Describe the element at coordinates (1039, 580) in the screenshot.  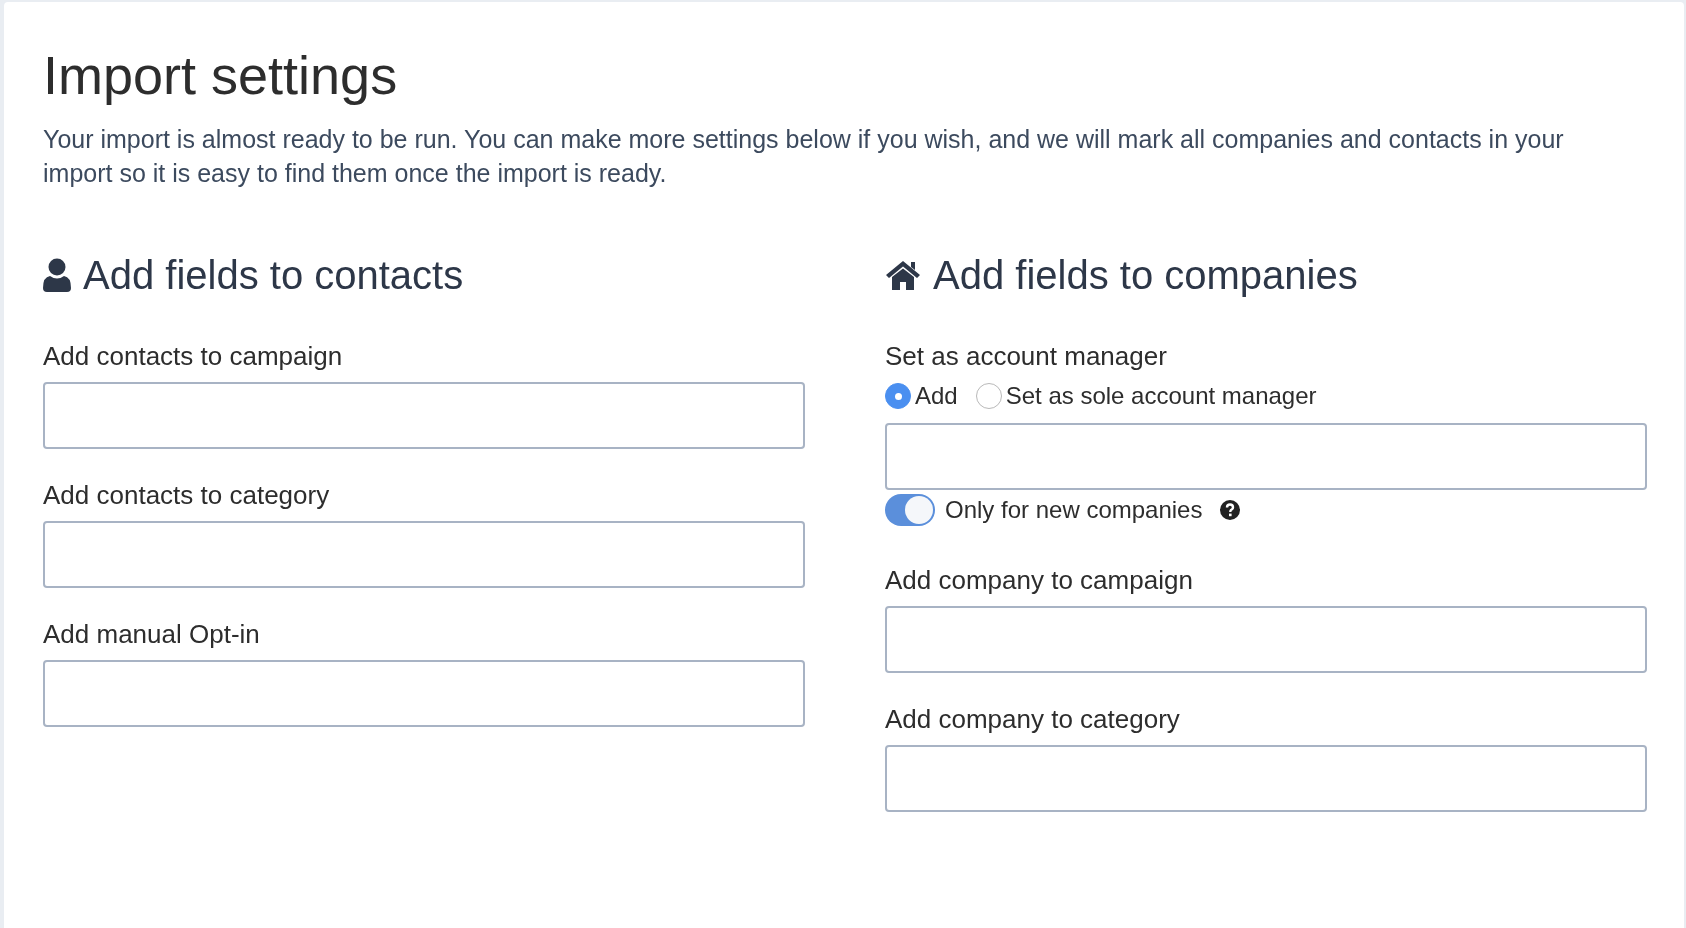
I see `field-label: Add company to campaign` at that location.